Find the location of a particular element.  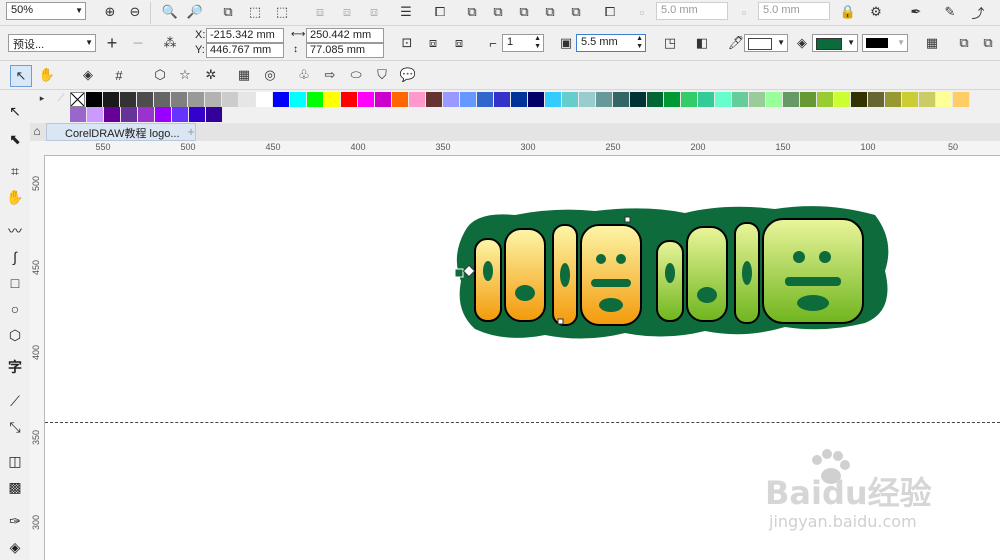

copy-properties-icon: ▦ is located at coordinates (932, 43).